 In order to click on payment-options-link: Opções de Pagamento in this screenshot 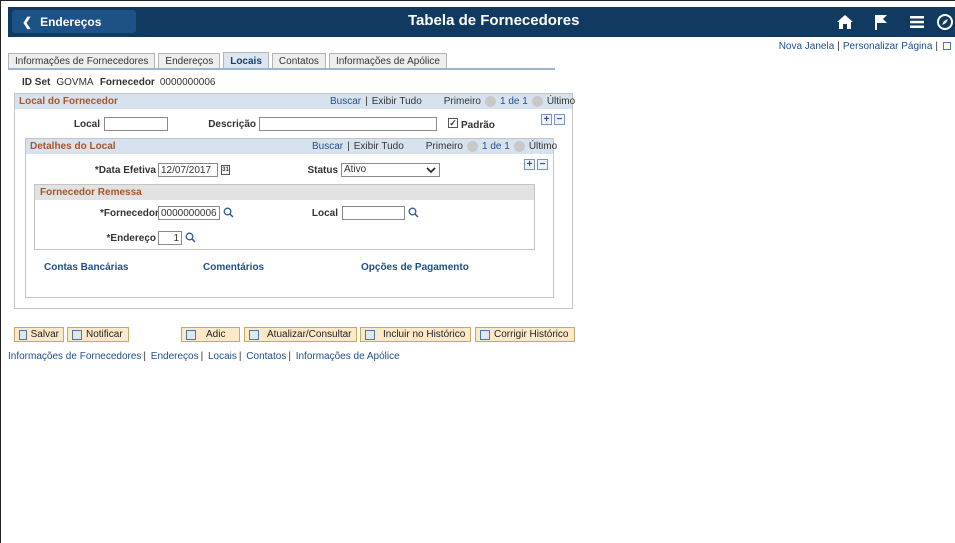, I will do `click(415, 267)`.